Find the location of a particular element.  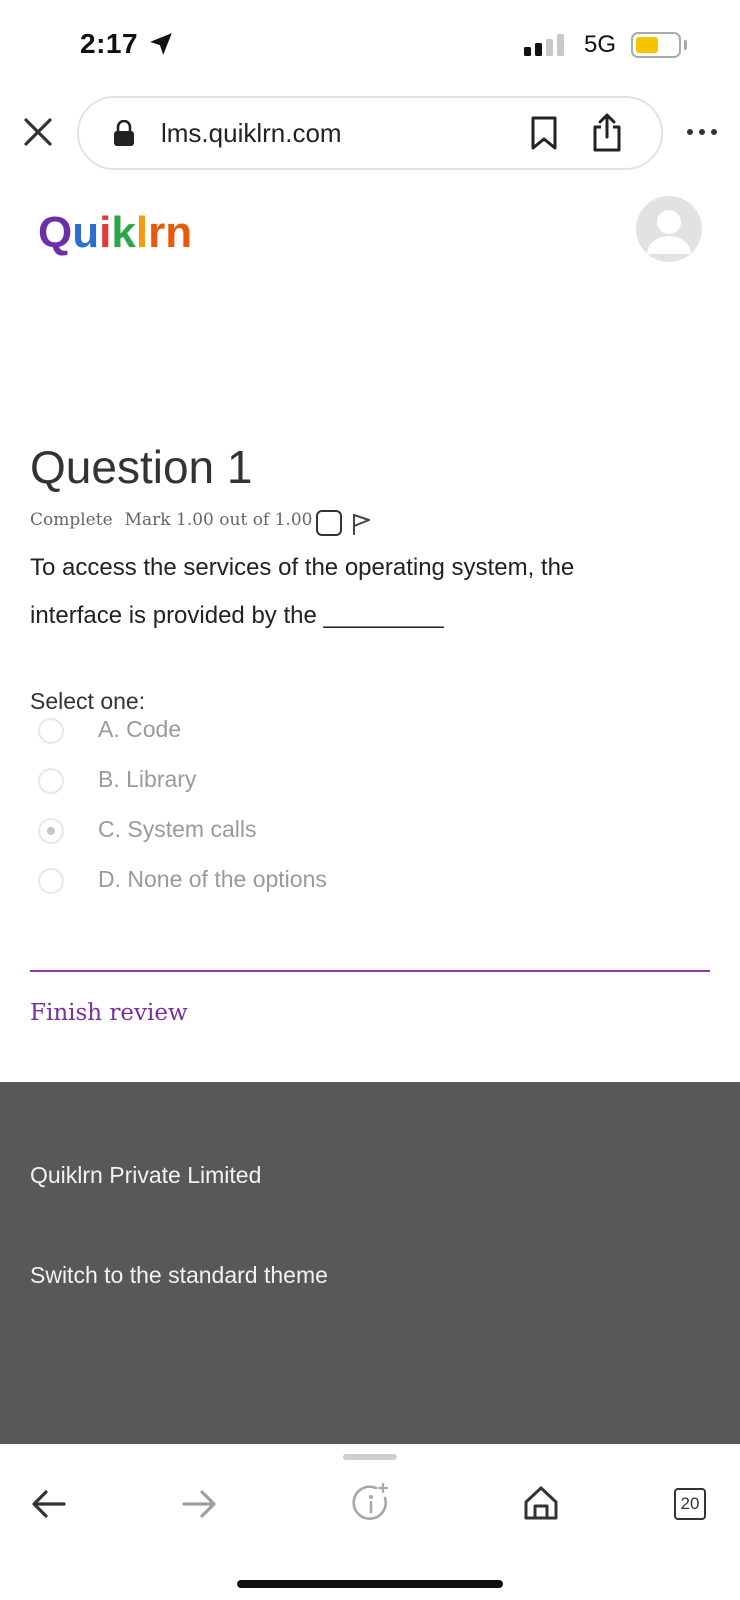

answer-label: C. System calls is located at coordinates (177, 829).